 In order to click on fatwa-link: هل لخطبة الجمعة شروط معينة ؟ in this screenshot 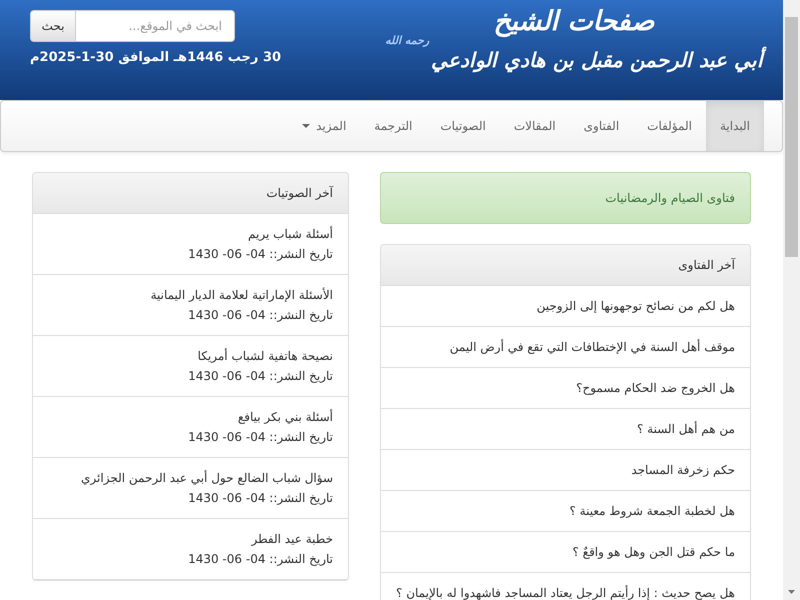, I will do `click(565, 511)`.